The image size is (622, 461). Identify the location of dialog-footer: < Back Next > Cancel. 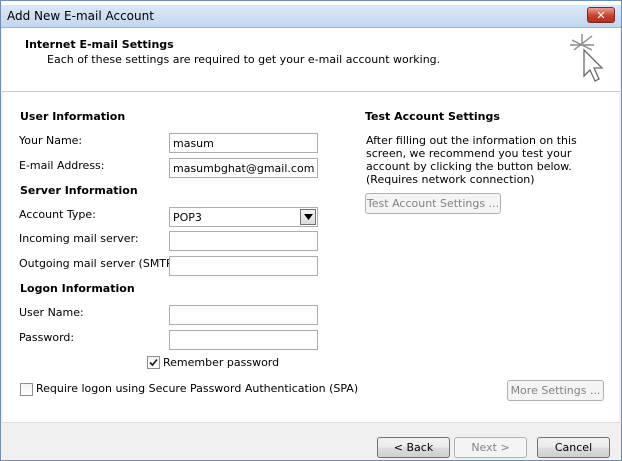
(311, 441).